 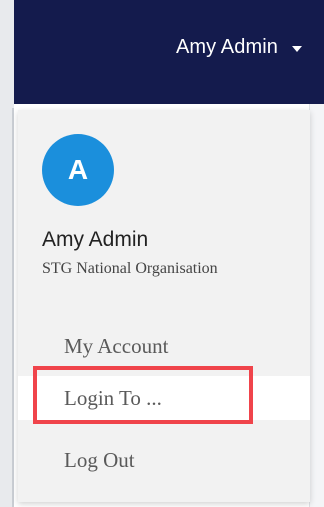 I want to click on avatar-initial: A, so click(x=78, y=169).